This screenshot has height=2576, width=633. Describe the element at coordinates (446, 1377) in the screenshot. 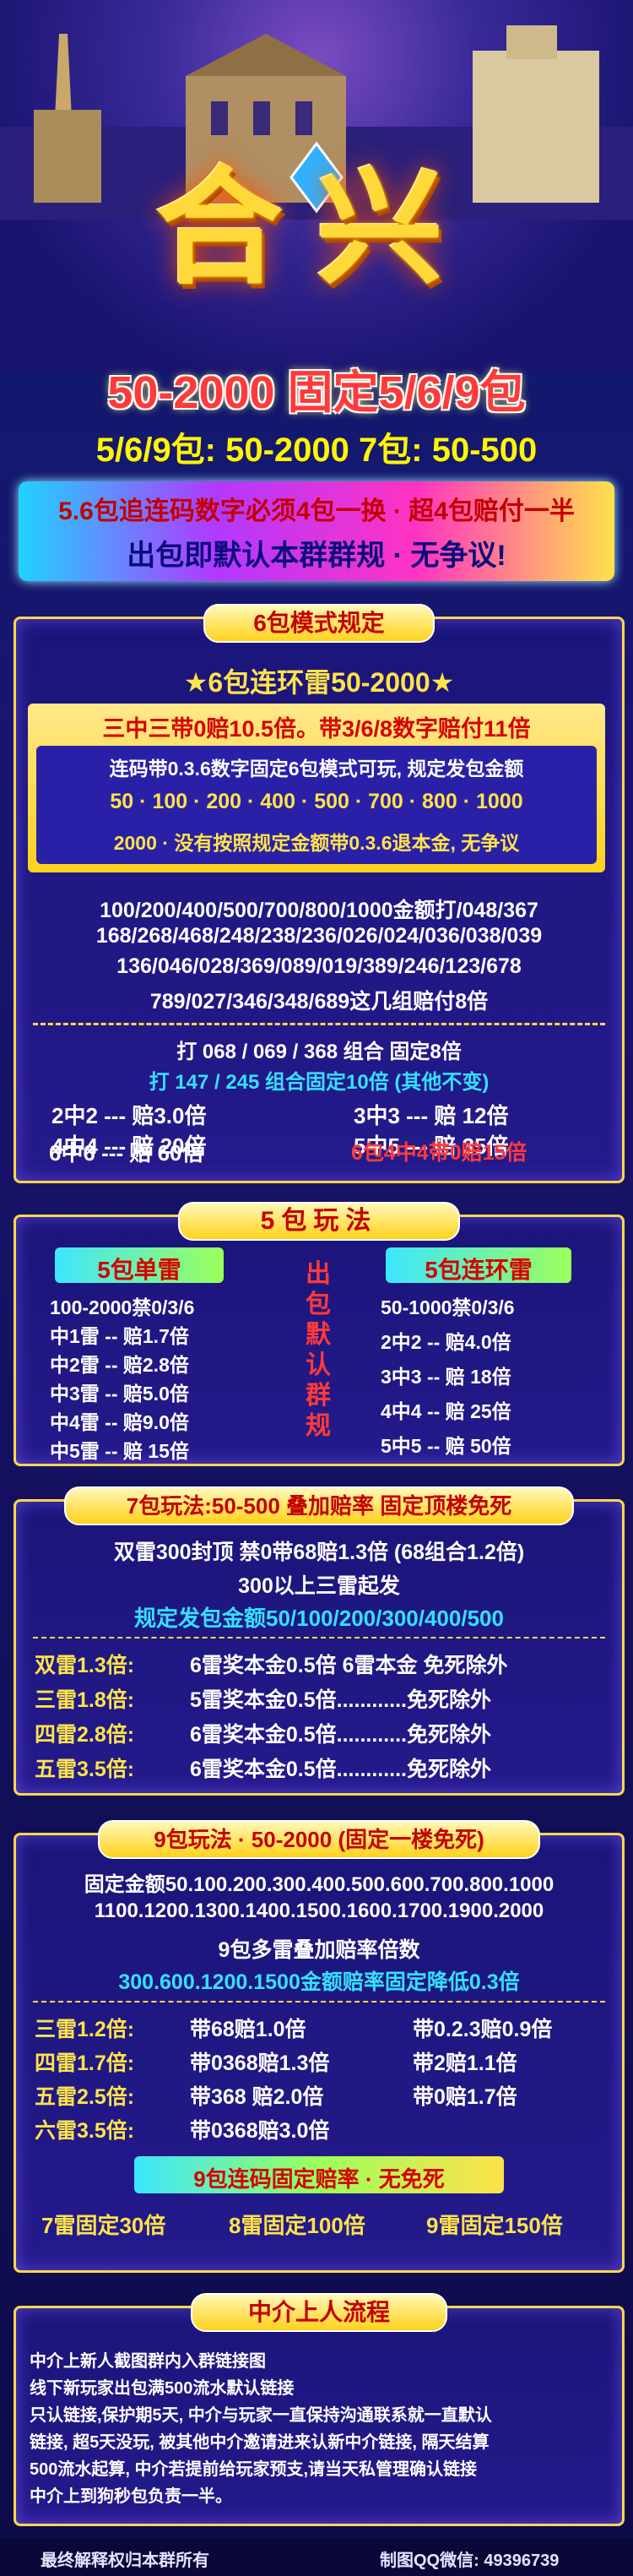

I see `five-right-line-3: 3中3 -- 赔 18倍` at that location.